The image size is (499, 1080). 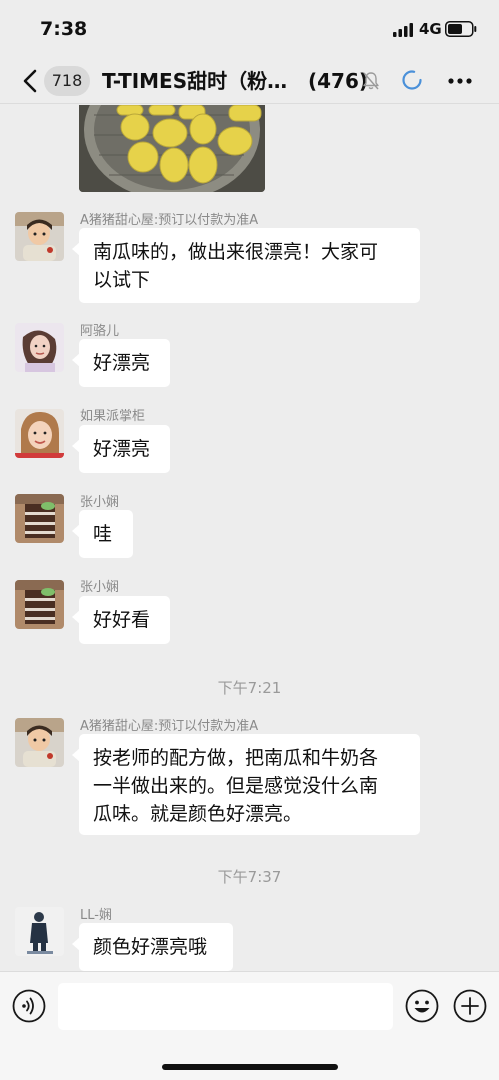 I want to click on more-dots-icon, so click(x=460, y=81).